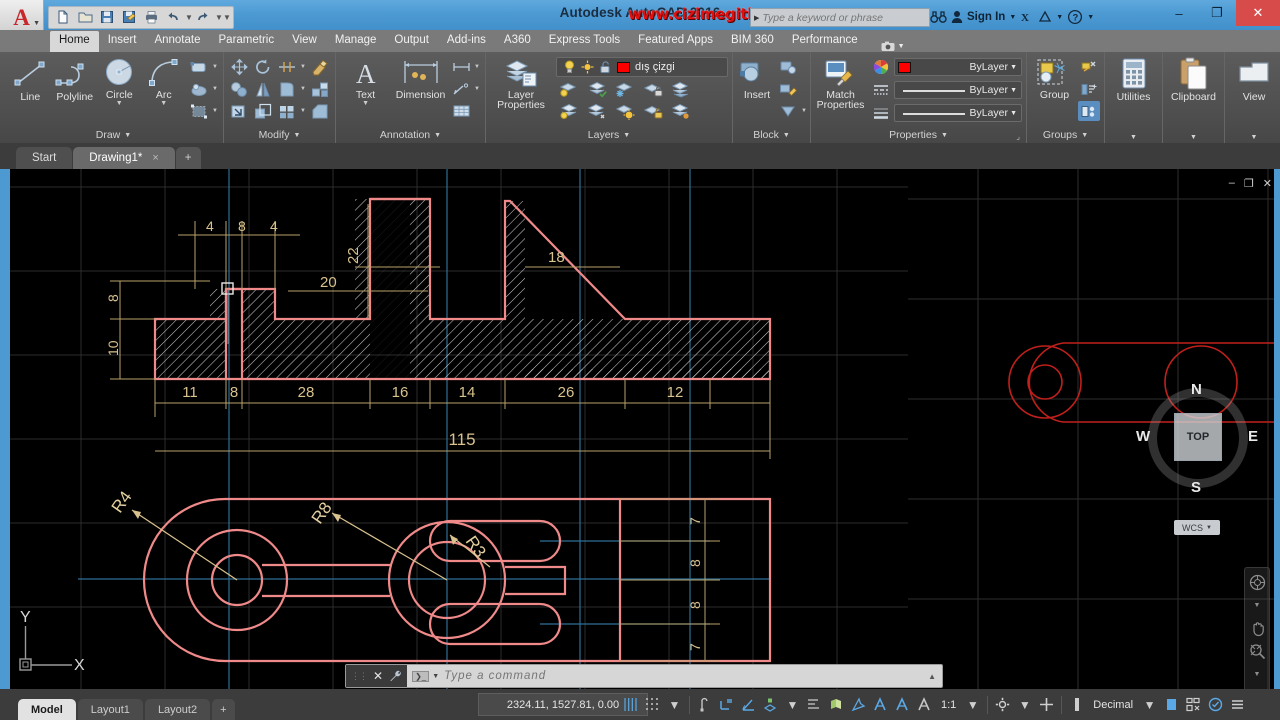 Image resolution: width=1280 pixels, height=720 pixels. Describe the element at coordinates (1089, 89) in the screenshot. I see `group-edit-icon` at that location.